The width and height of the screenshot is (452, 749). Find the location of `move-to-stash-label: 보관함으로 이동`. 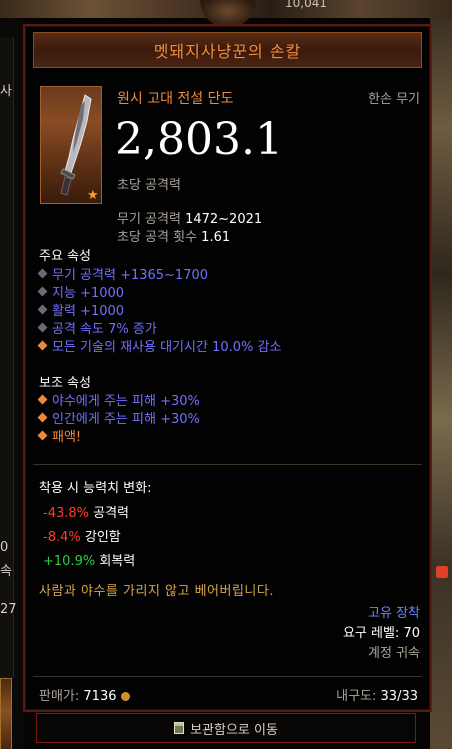

move-to-stash-label: 보관함으로 이동 is located at coordinates (234, 730).